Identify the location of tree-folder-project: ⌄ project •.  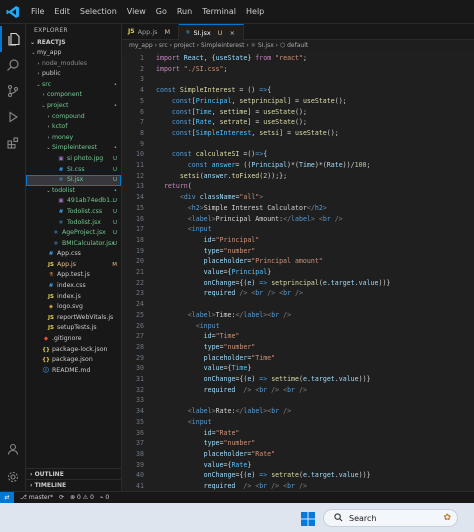
(73, 106).